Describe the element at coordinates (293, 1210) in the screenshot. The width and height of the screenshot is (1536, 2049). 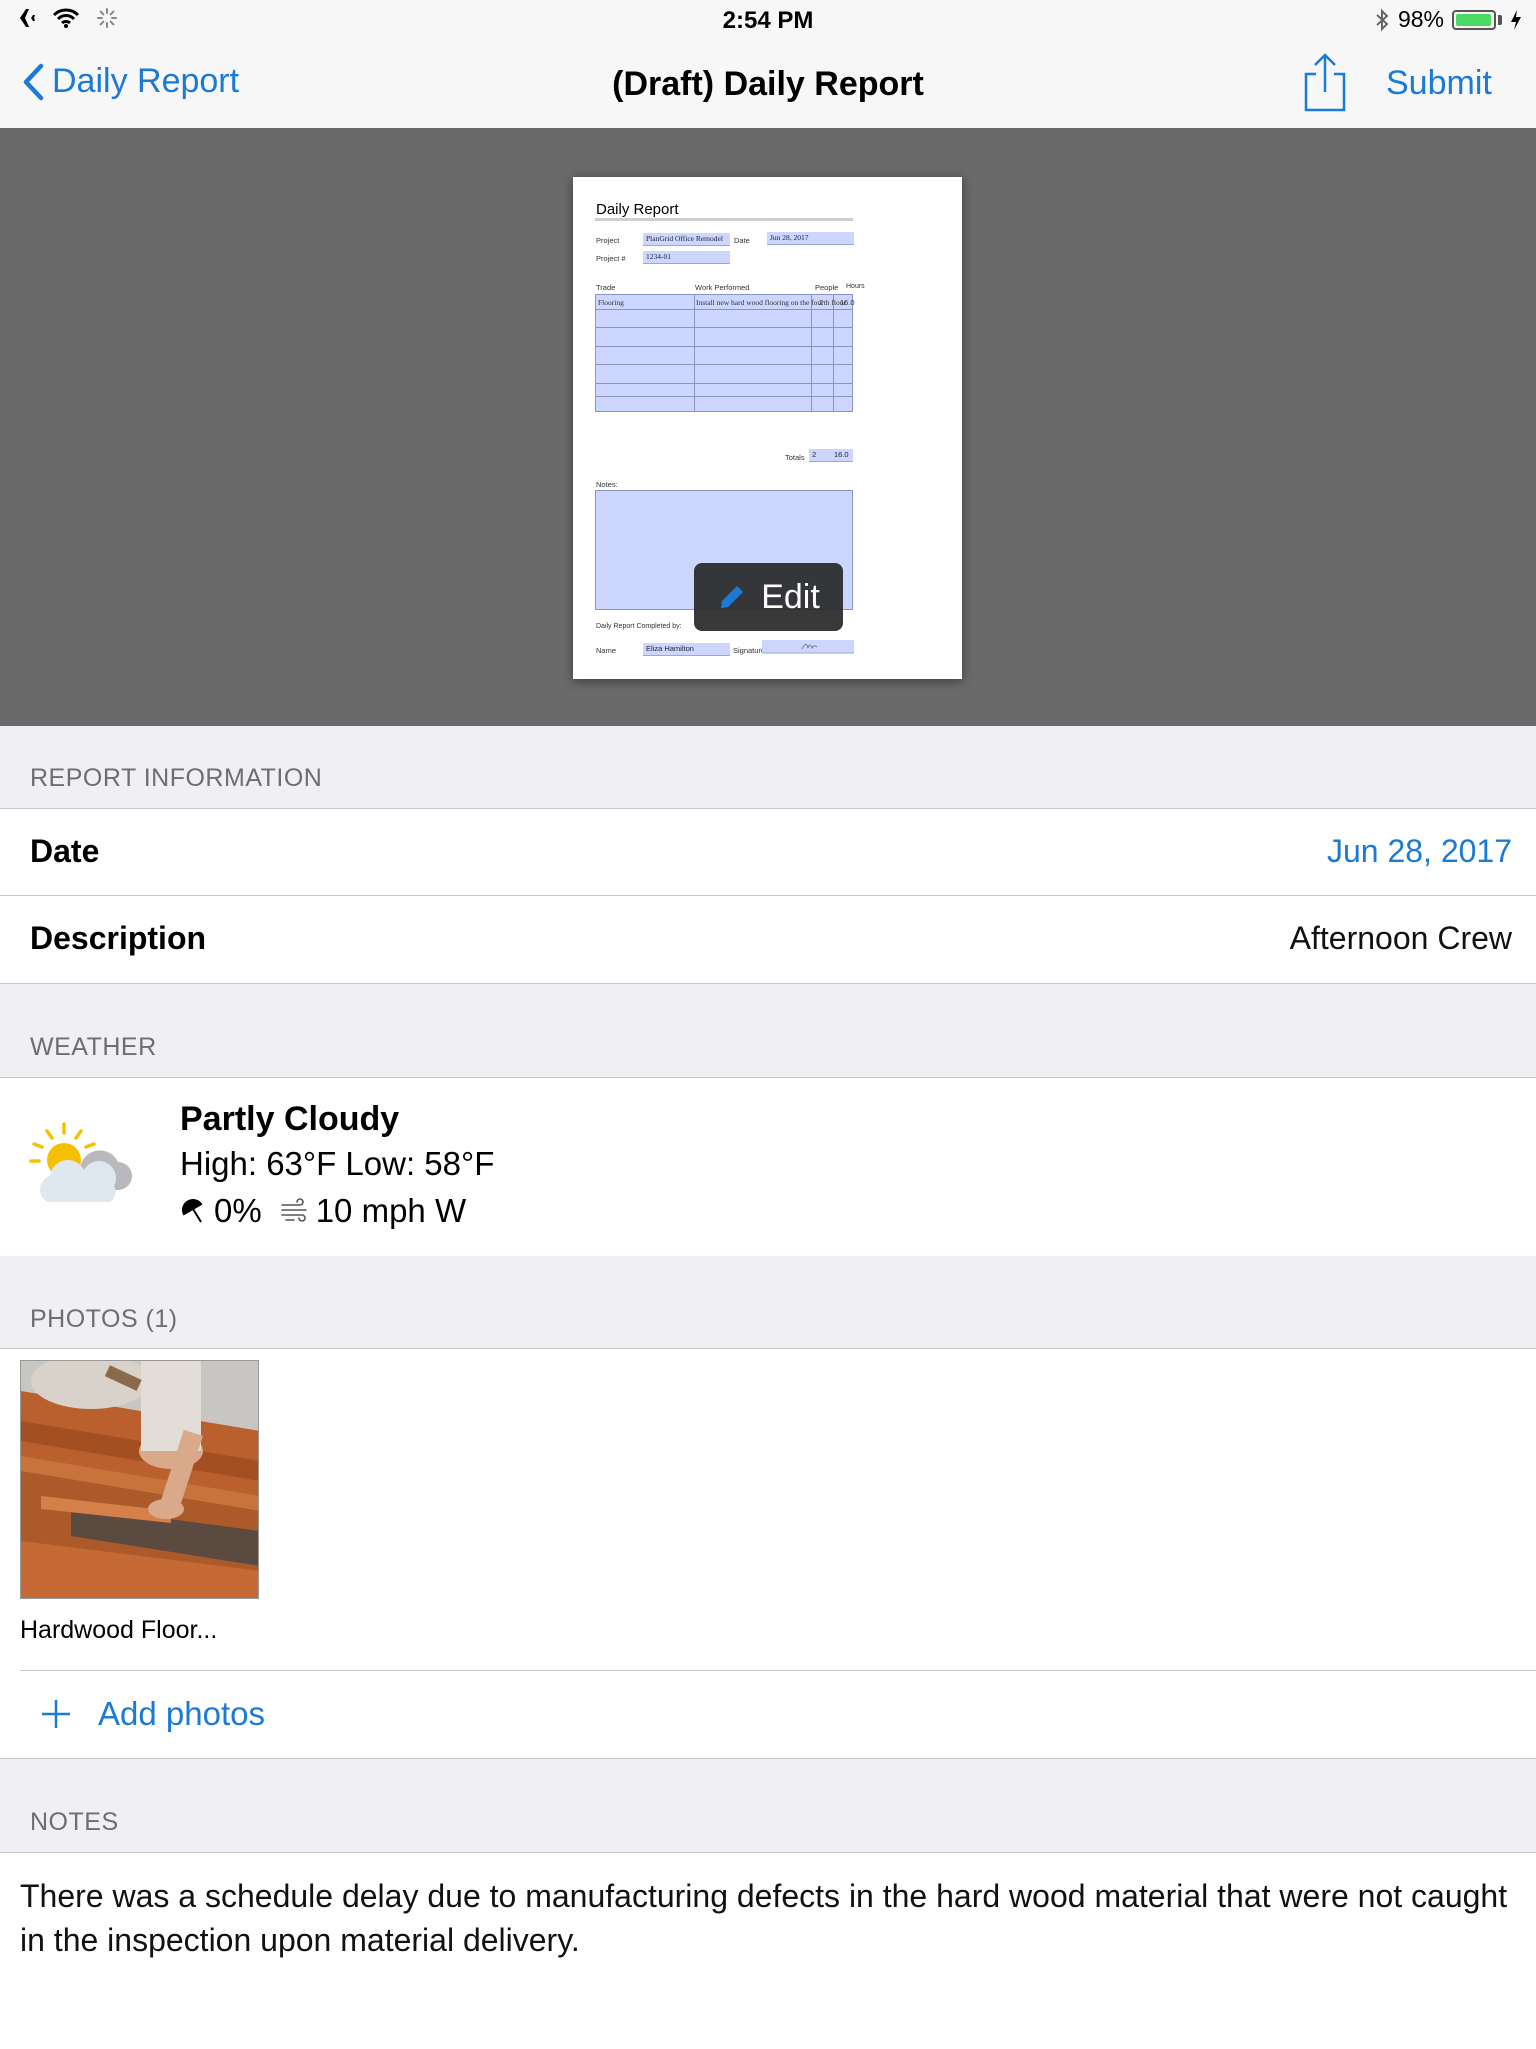
I see `wind-icon` at that location.